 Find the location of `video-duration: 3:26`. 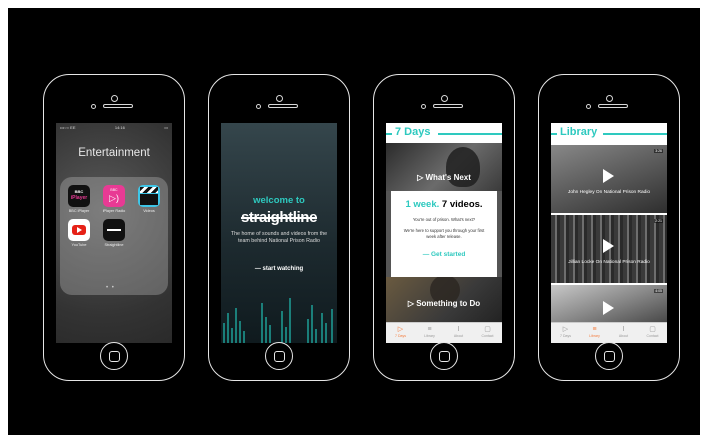

video-duration: 3:26 is located at coordinates (658, 151).